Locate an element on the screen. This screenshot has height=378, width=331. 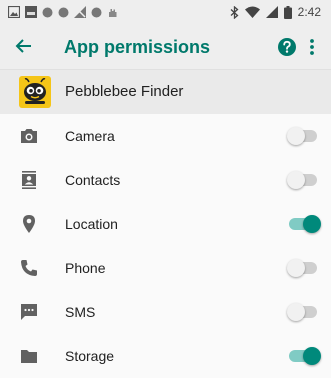
status-bar: 2:42 is located at coordinates (165, 12).